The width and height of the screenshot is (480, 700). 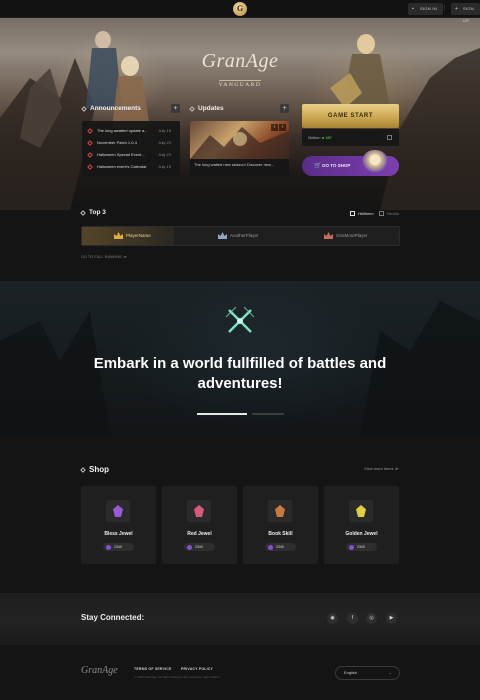 I want to click on sign-in-button: ▪ SIGN IN, so click(x=425, y=9).